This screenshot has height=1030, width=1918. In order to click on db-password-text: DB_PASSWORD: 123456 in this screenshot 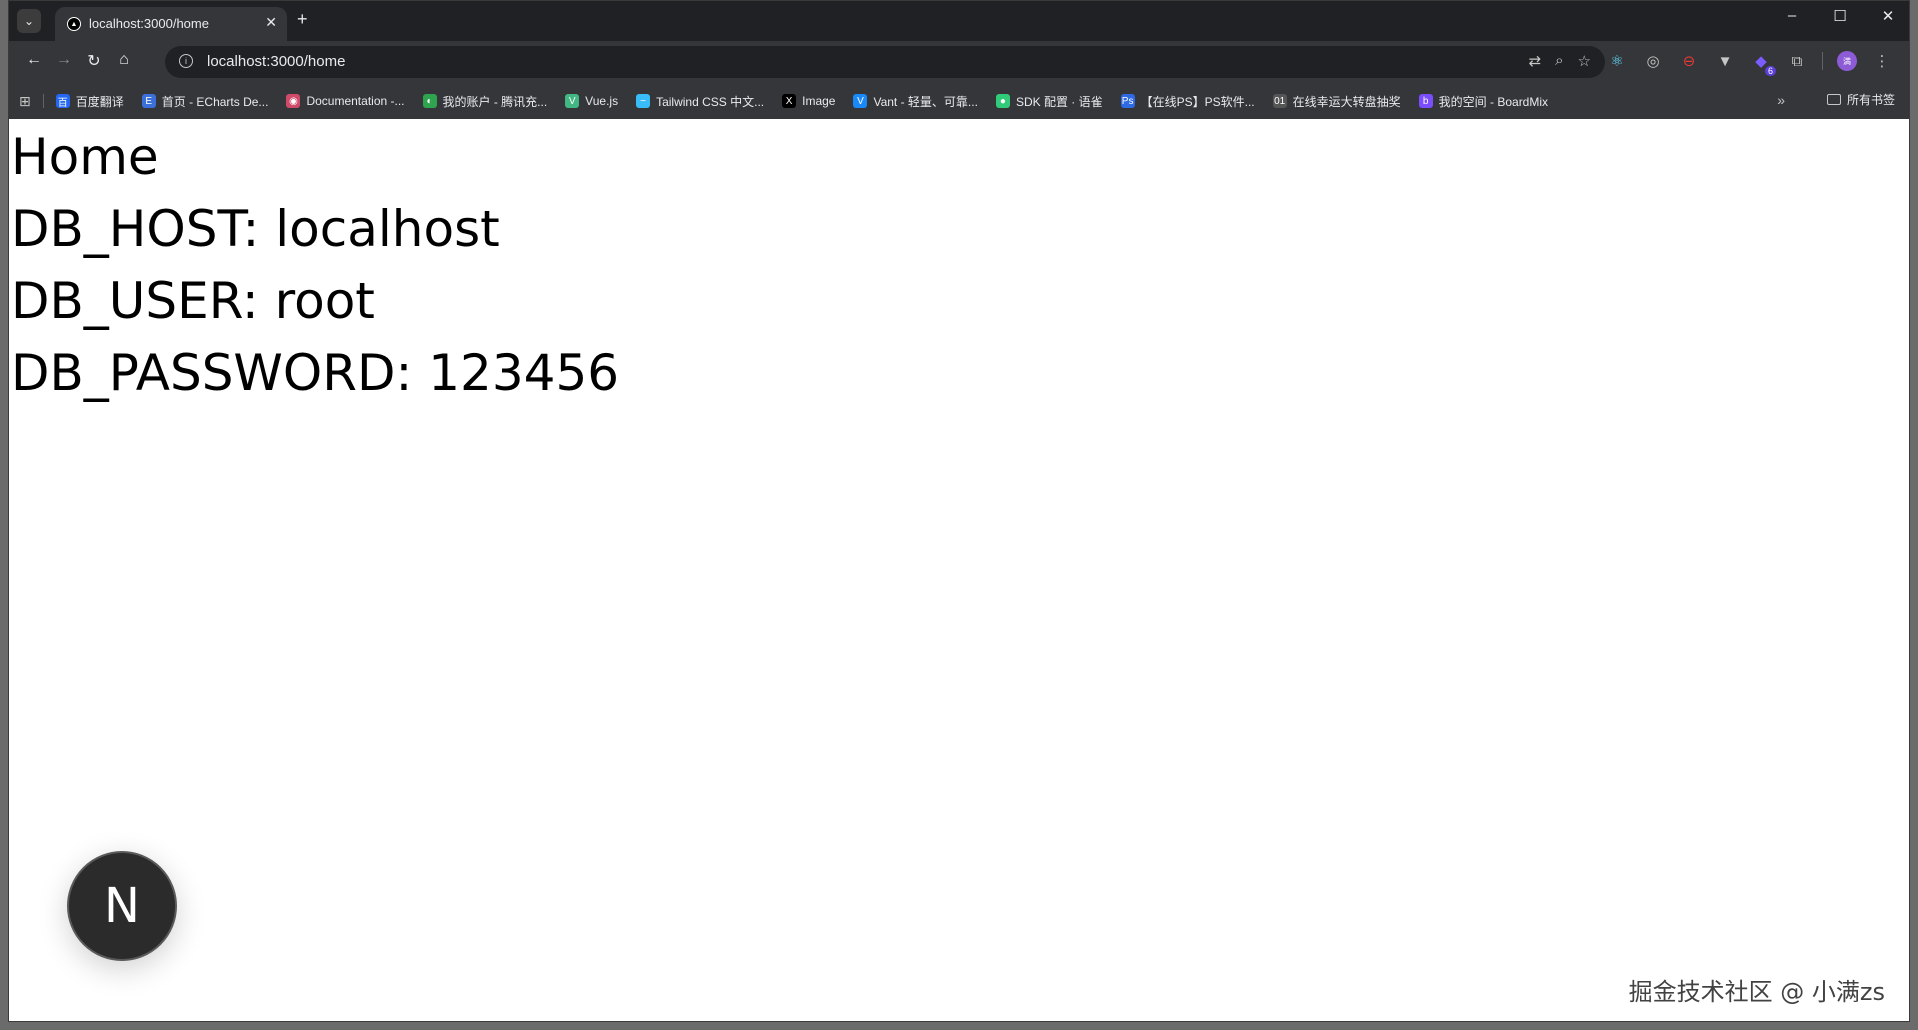, I will do `click(315, 373)`.